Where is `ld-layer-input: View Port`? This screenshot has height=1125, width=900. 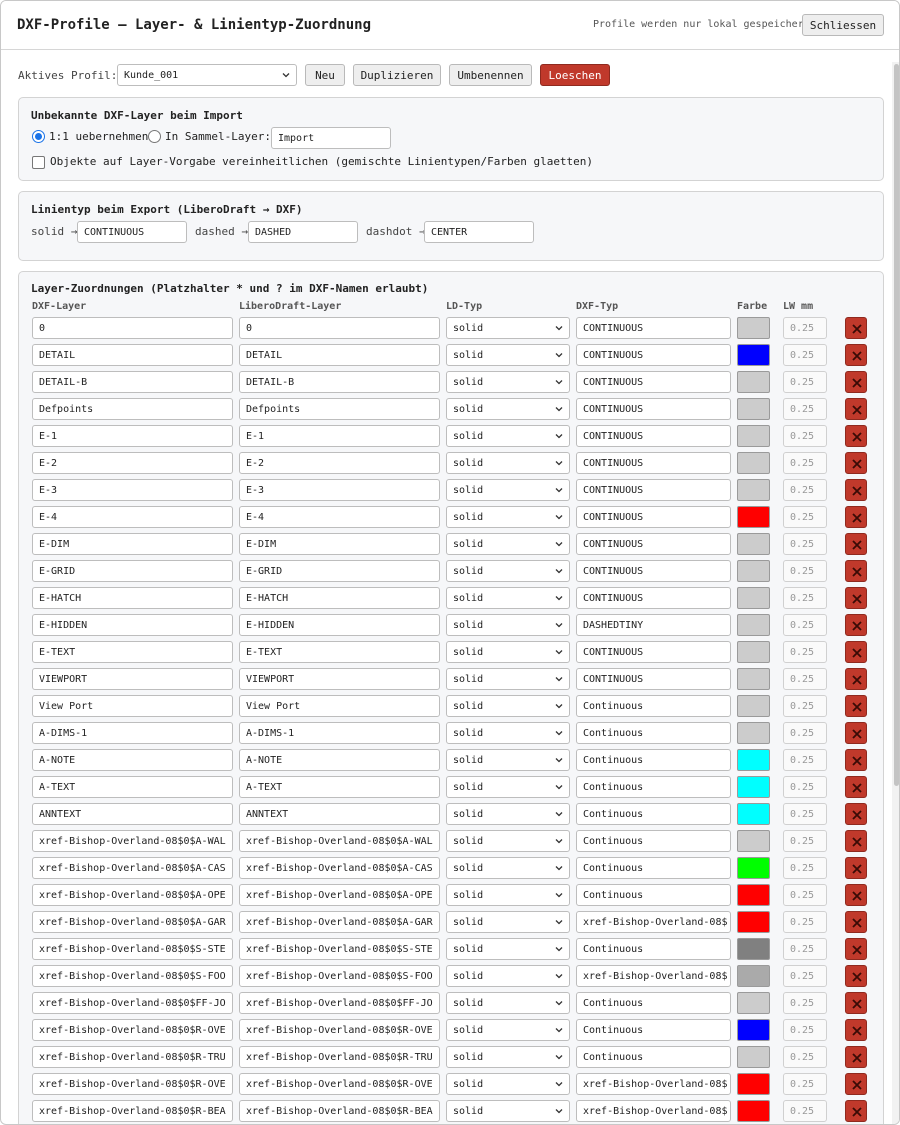
ld-layer-input: View Port is located at coordinates (339, 706).